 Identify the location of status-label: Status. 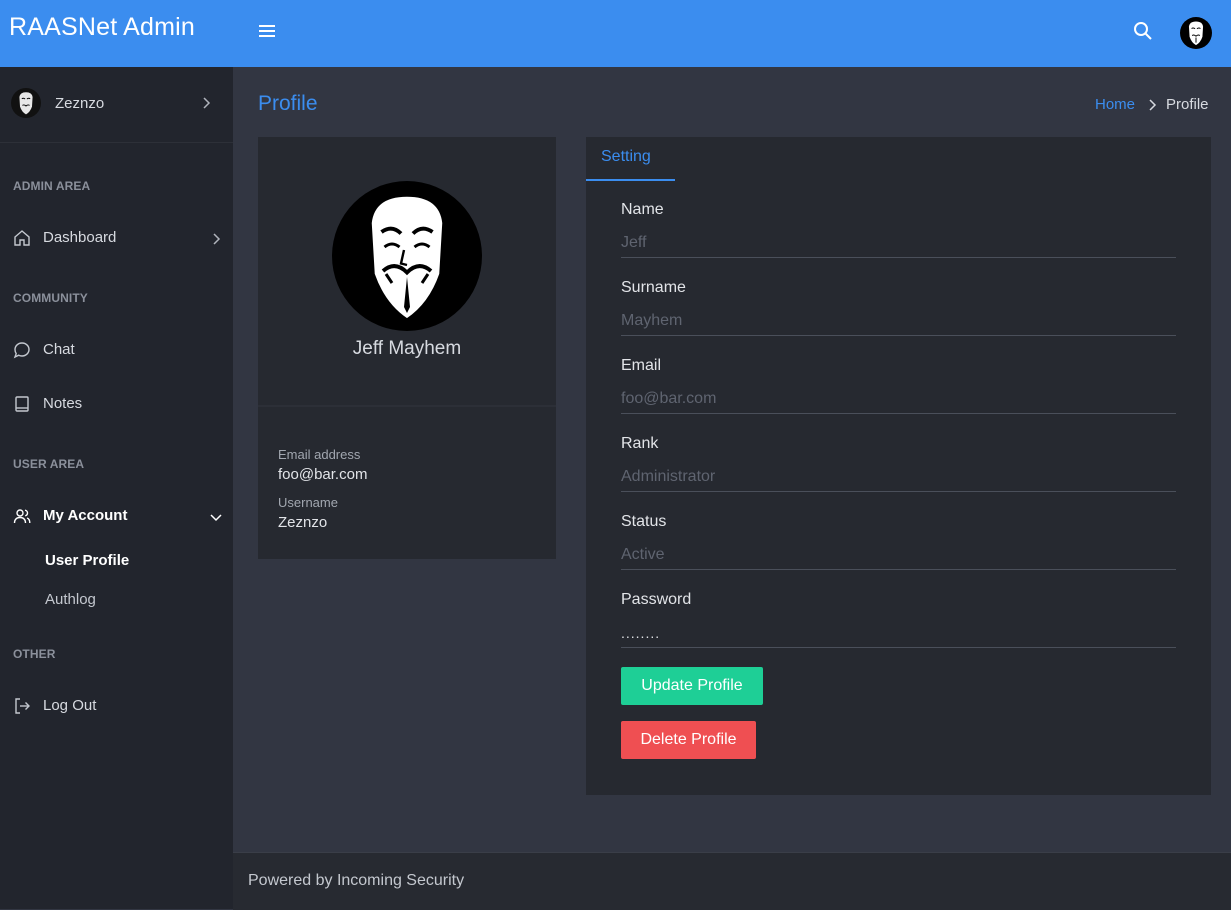
(644, 521).